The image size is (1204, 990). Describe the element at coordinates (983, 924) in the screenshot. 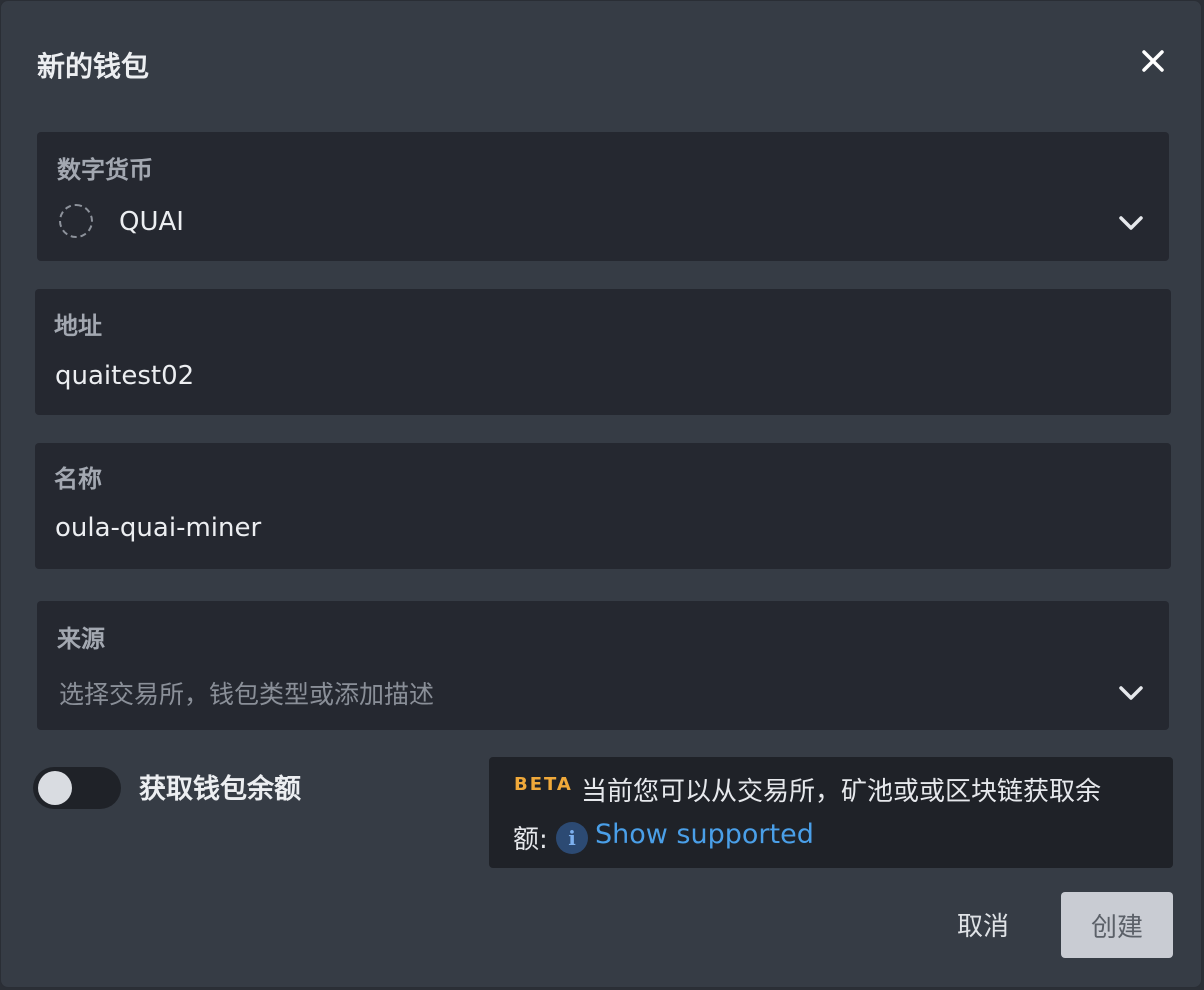

I see `cancel-button: 取消` at that location.